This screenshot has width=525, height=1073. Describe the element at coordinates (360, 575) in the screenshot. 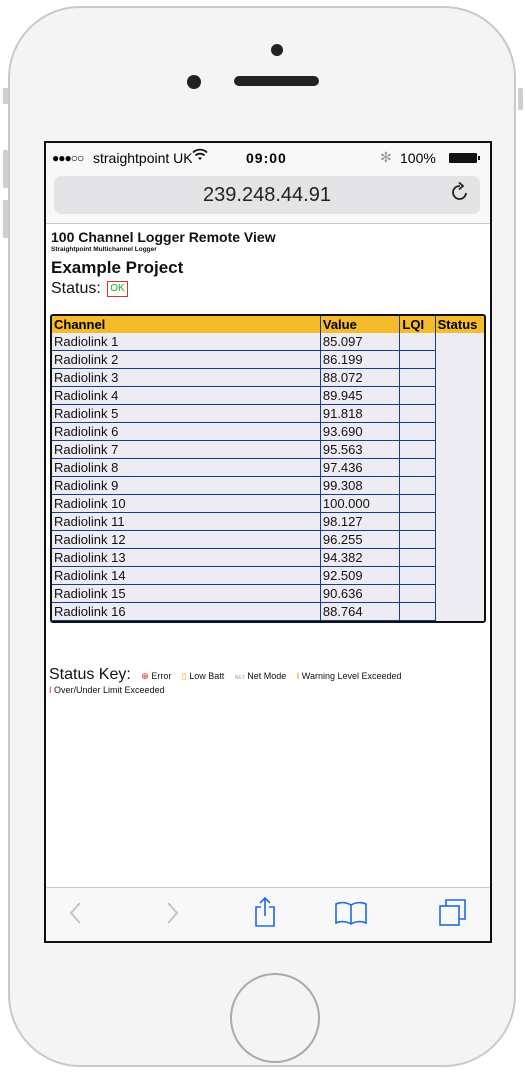

I see `value-cell: 92.509` at that location.